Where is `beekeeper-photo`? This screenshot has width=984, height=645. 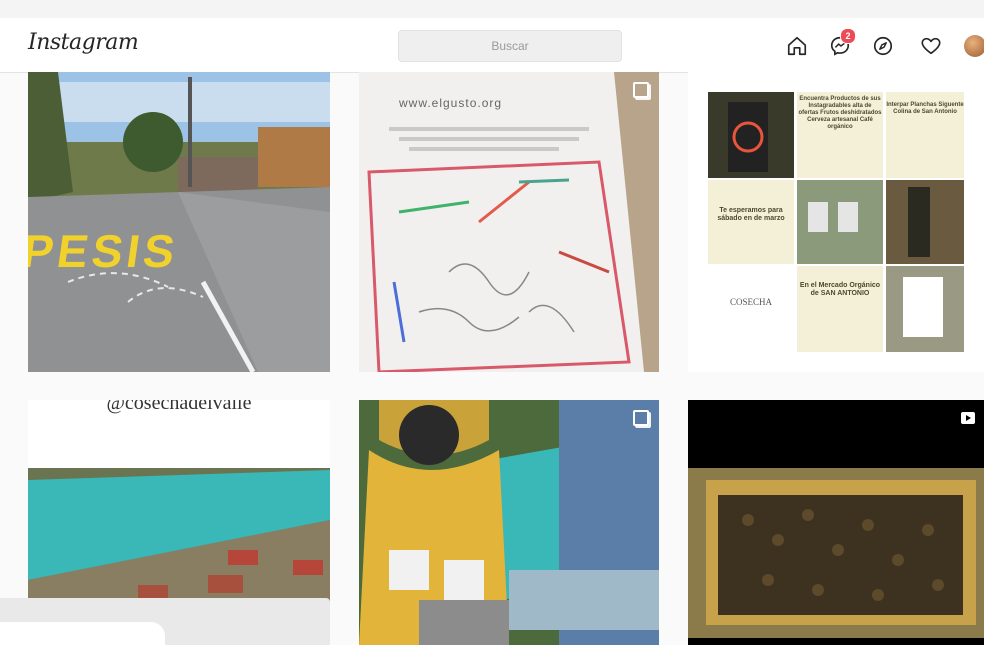 beekeeper-photo is located at coordinates (509, 522).